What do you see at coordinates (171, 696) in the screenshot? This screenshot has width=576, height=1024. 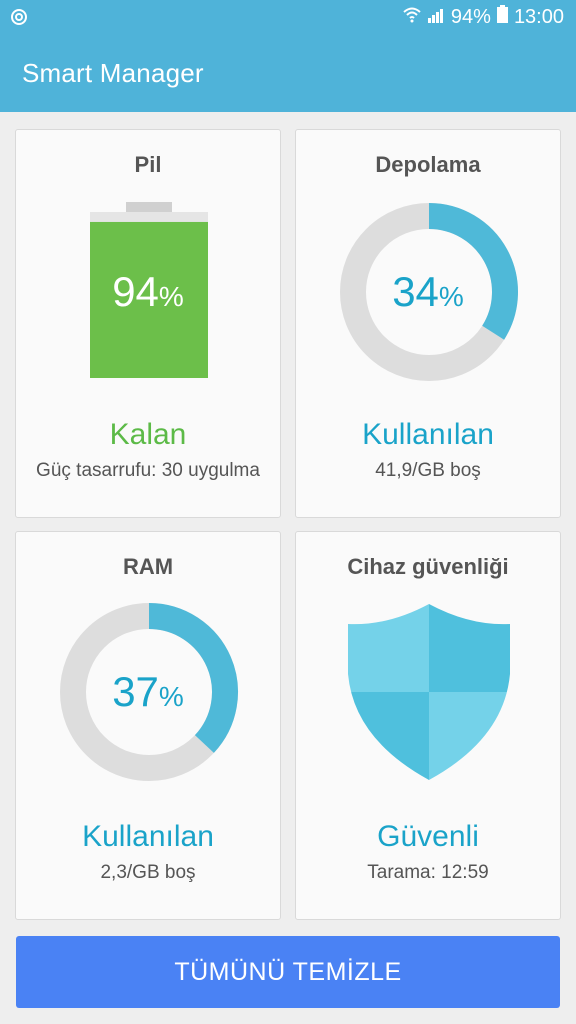 I see `ram-unit: %` at bounding box center [171, 696].